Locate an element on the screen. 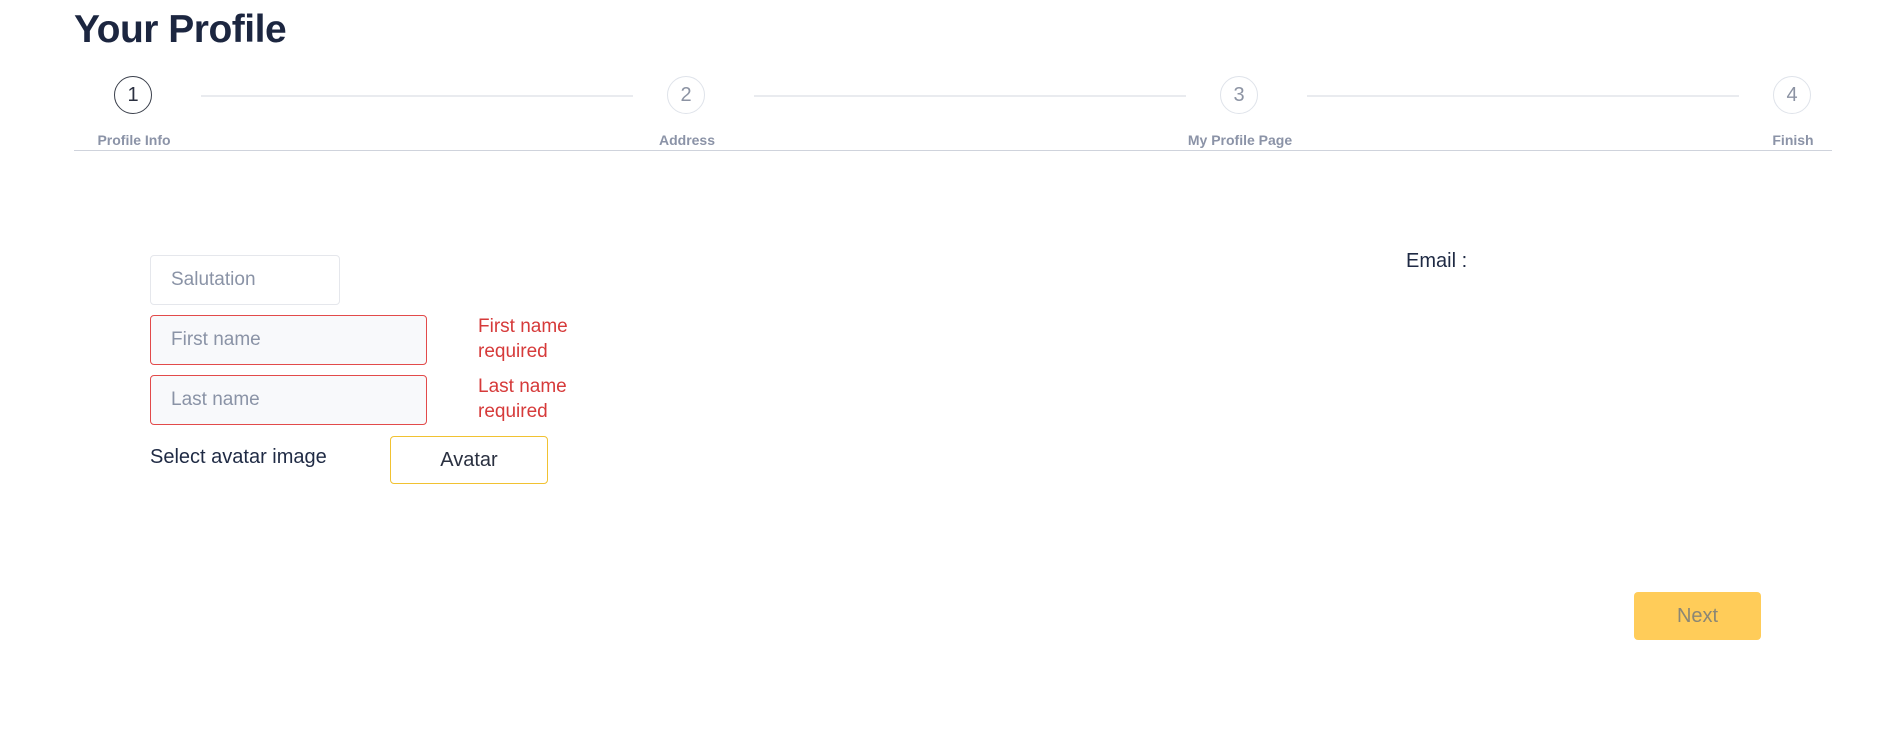  step-number: 3 is located at coordinates (1239, 95).